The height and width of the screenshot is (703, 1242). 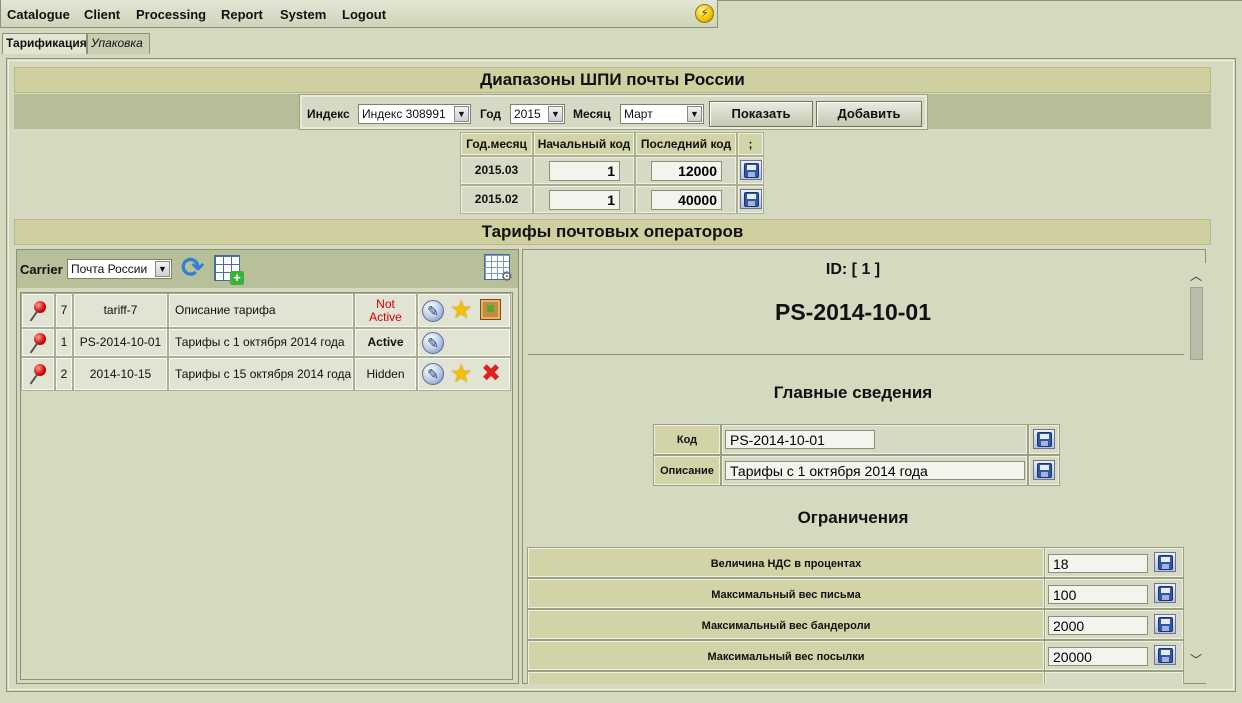 What do you see at coordinates (120, 310) in the screenshot?
I see `code-cell: tariff-7` at bounding box center [120, 310].